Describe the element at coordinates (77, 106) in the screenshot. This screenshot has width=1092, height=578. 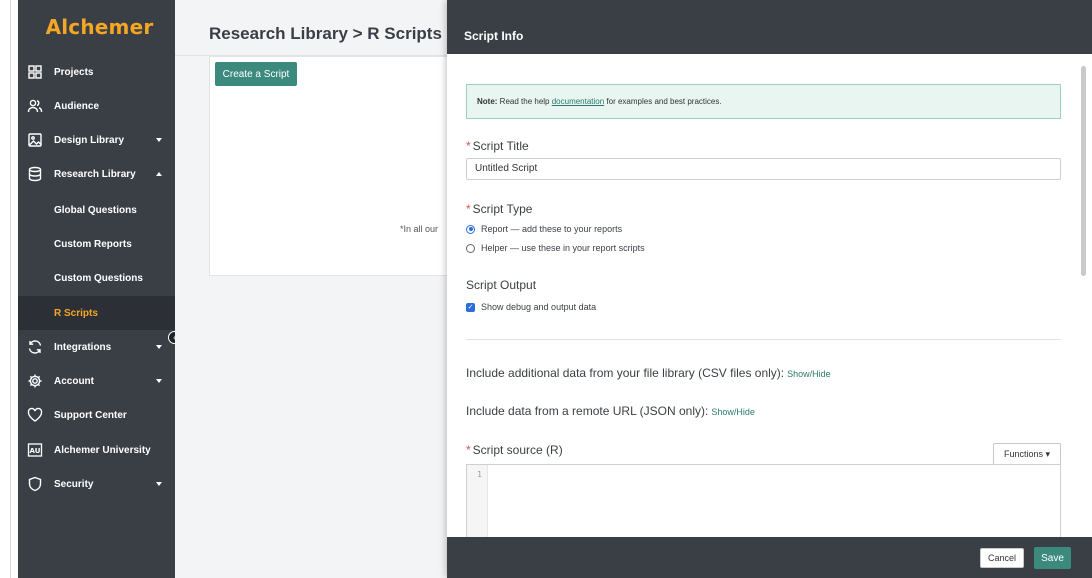
I see `sidebar-item-label: Audience` at that location.